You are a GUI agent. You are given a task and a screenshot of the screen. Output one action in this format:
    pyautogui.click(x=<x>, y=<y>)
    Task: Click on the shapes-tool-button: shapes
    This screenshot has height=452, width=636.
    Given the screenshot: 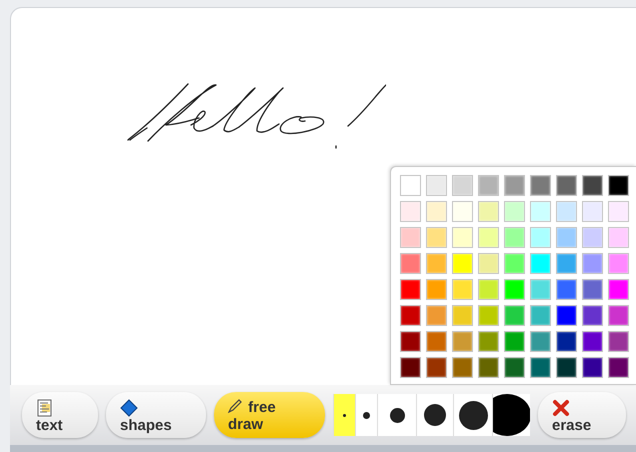 What is the action you would take?
    pyautogui.click(x=156, y=415)
    